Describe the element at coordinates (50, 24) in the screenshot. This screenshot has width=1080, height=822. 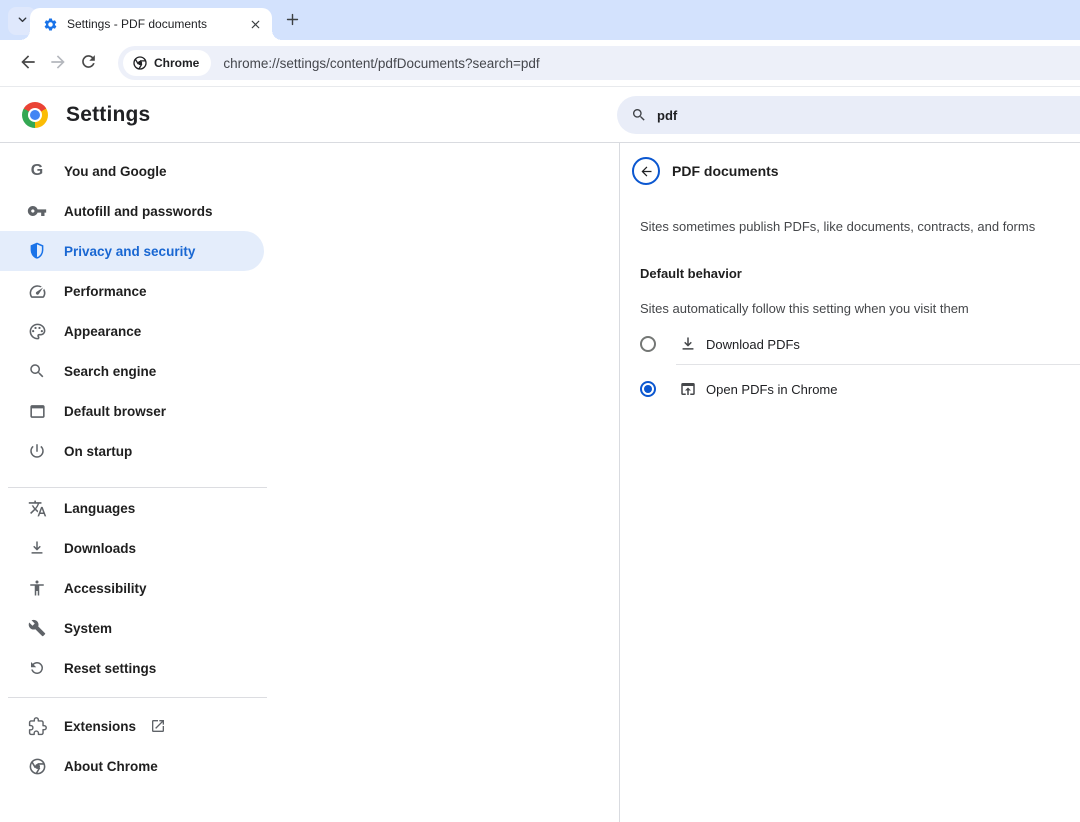
I see `settings-gear-favicon` at that location.